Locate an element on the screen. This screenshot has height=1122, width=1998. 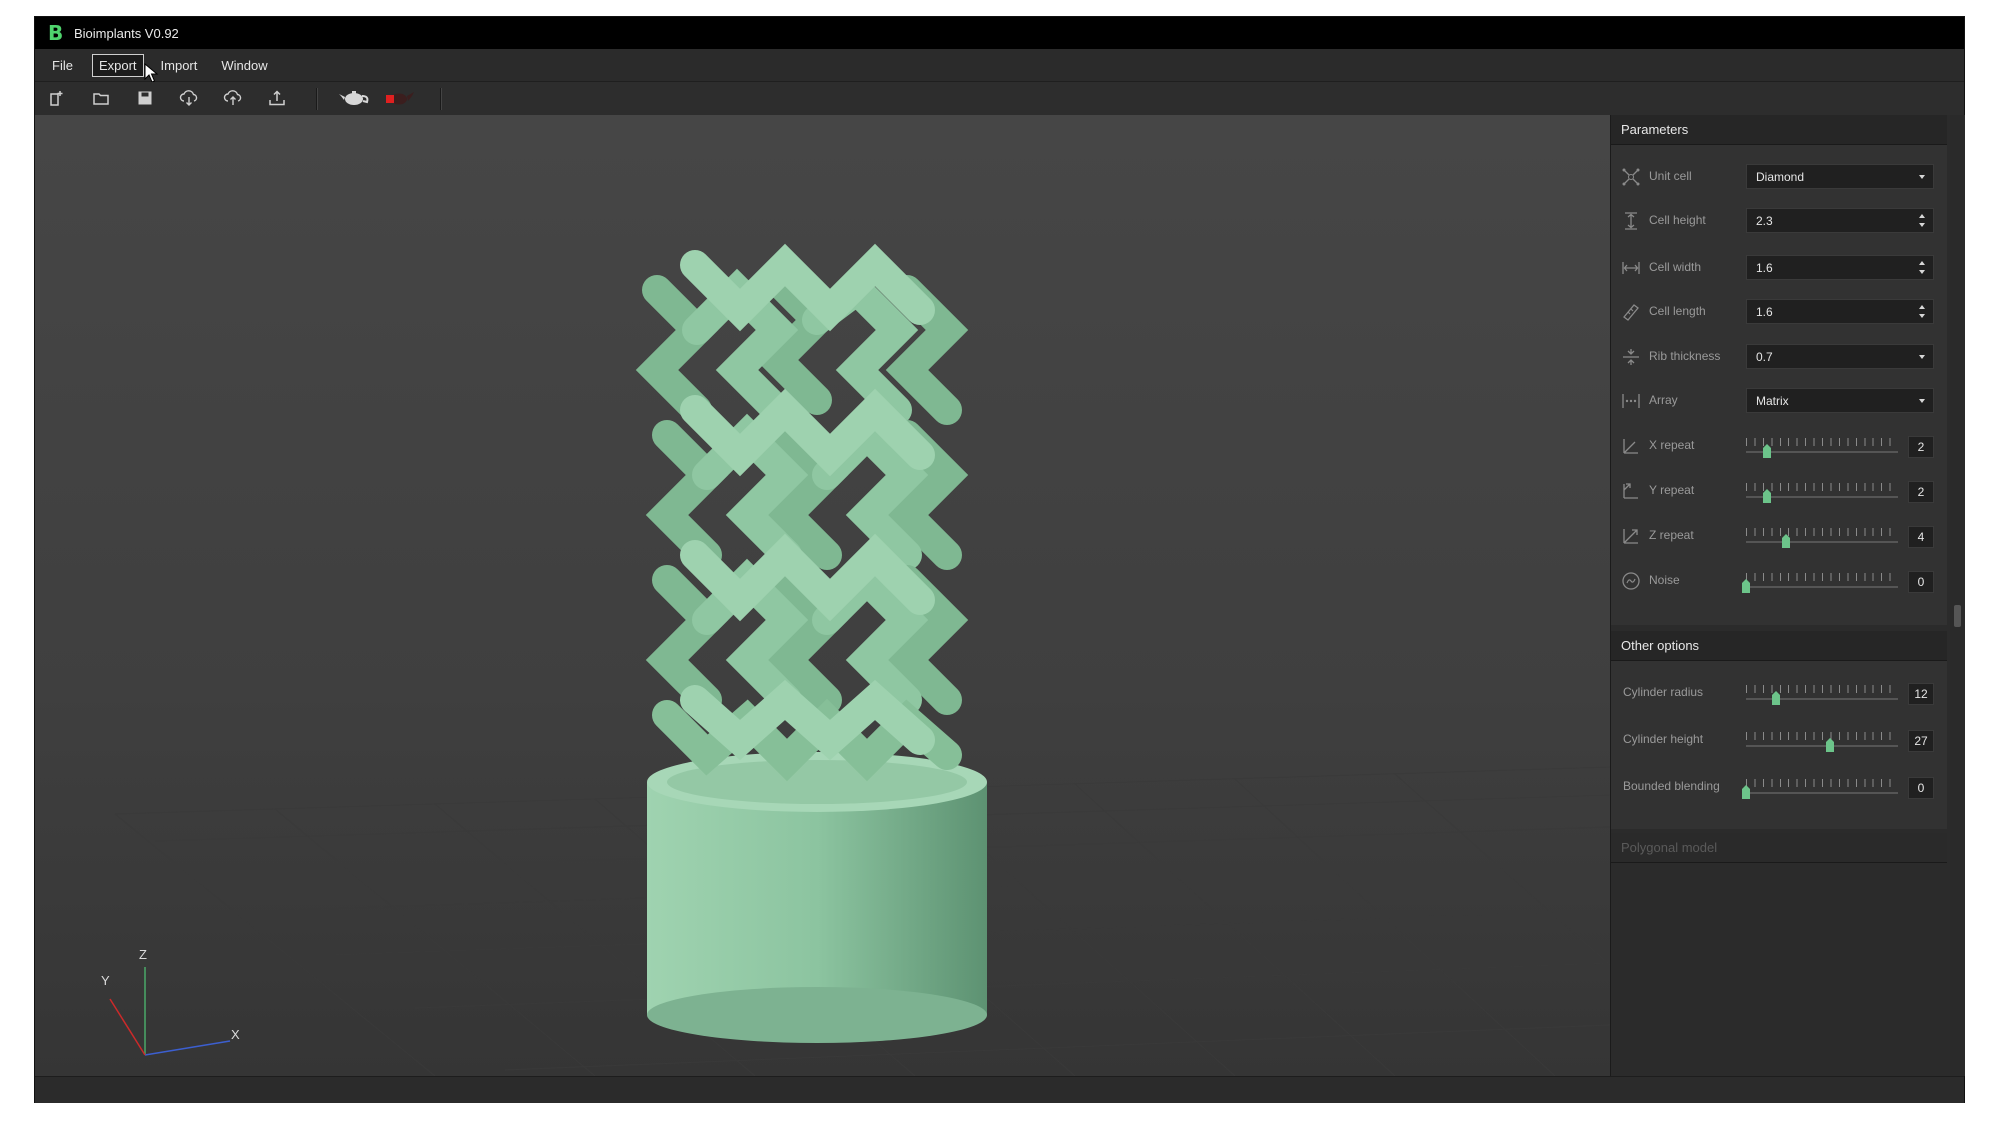
cloud-download-icon is located at coordinates (188, 98).